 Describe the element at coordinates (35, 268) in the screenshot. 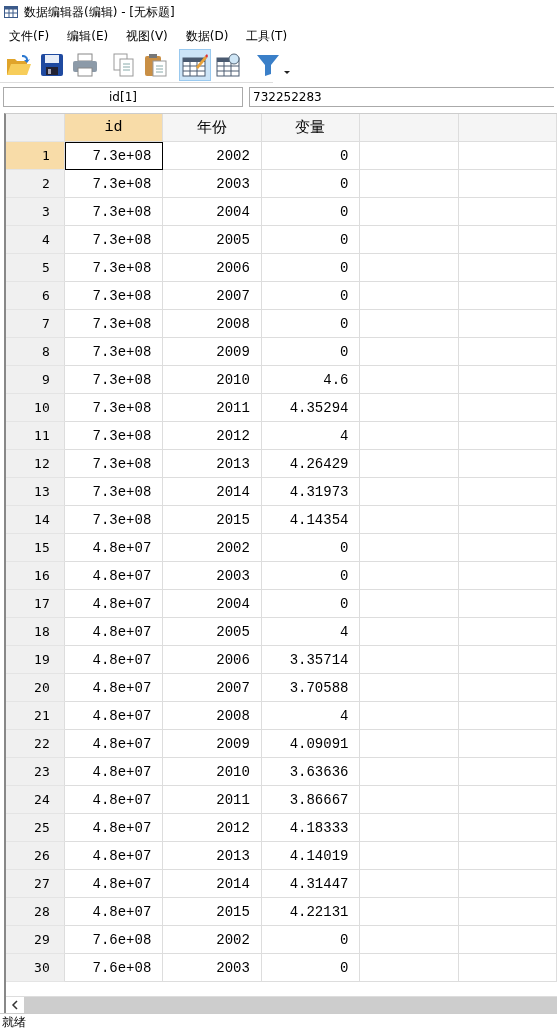

I see `row-number: 5` at that location.